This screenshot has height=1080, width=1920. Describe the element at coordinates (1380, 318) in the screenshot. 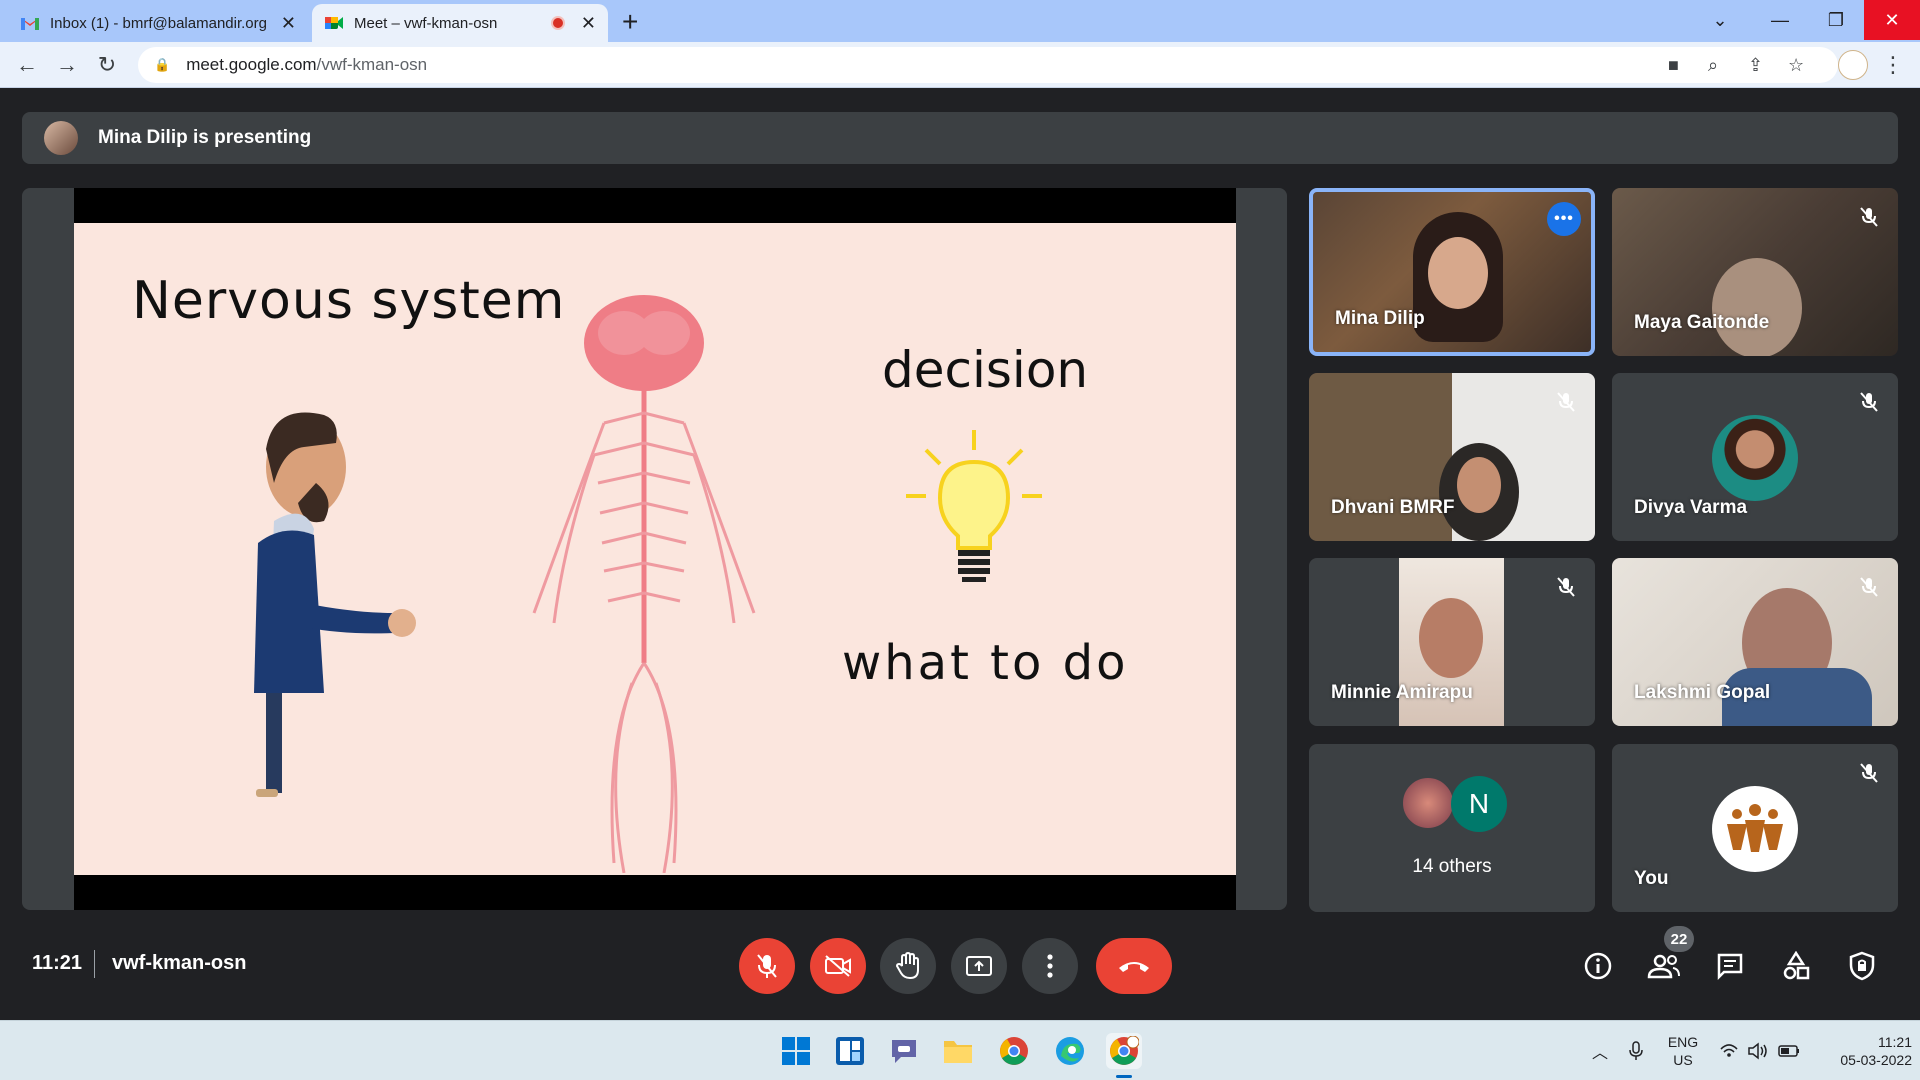

I see `participant-name: Mina Dilip` at that location.